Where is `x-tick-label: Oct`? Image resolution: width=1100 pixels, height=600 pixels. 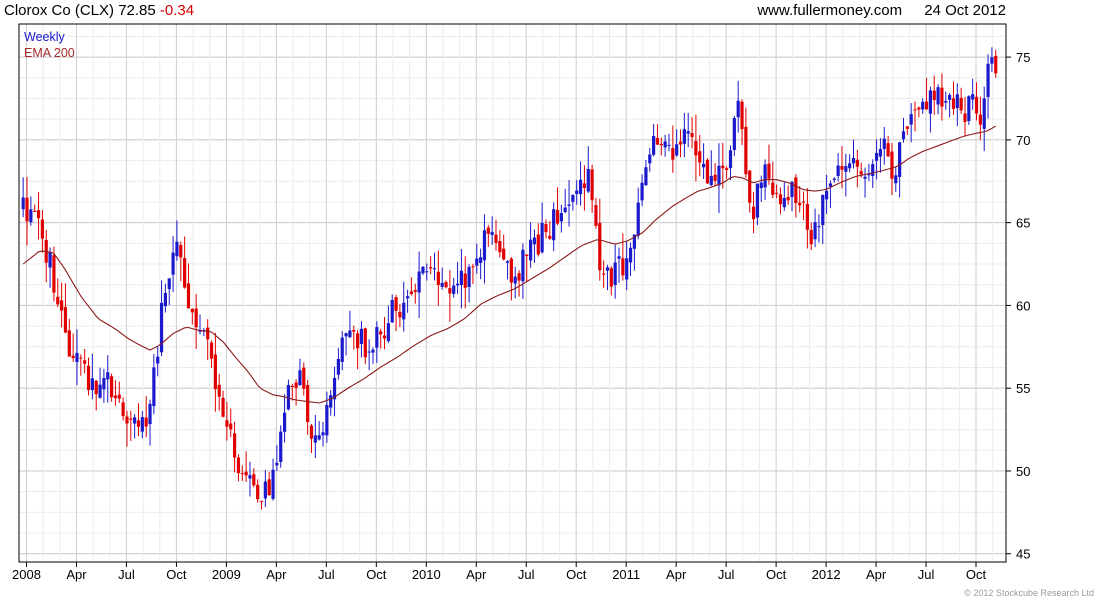
x-tick-label: Oct is located at coordinates (776, 574).